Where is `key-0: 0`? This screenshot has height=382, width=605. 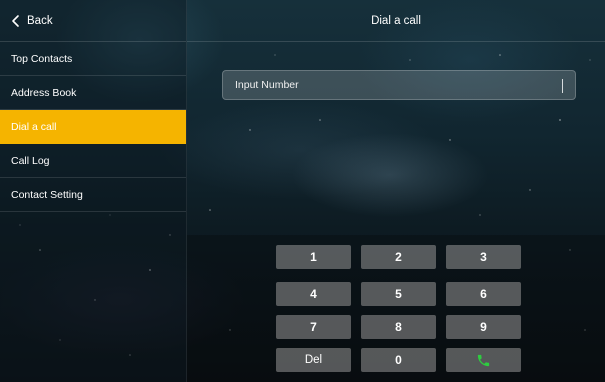
key-0: 0 is located at coordinates (398, 360).